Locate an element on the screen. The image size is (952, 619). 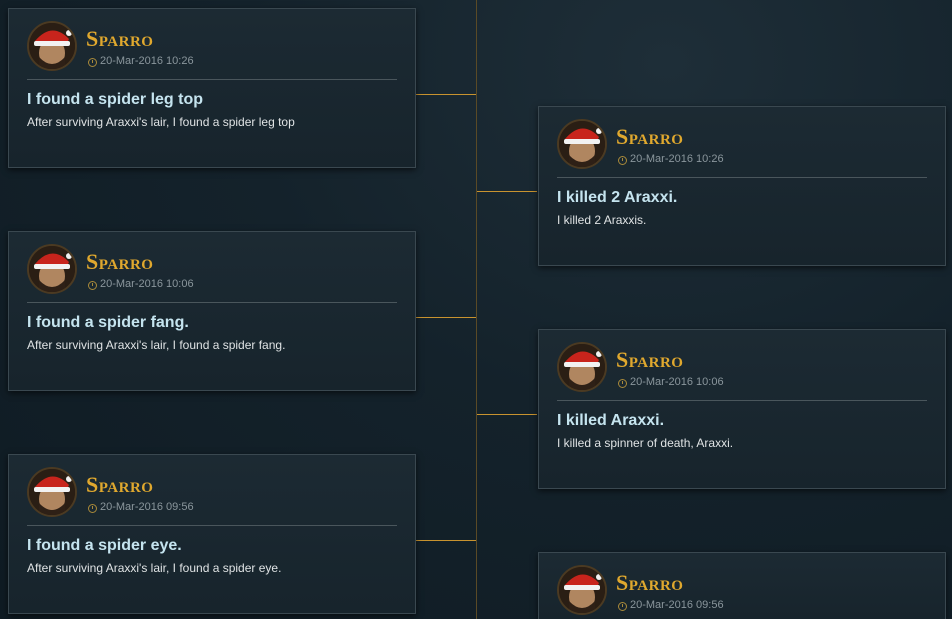
activity-post: Sparro 20-Mar-2016 09:56 is located at coordinates (742, 585).